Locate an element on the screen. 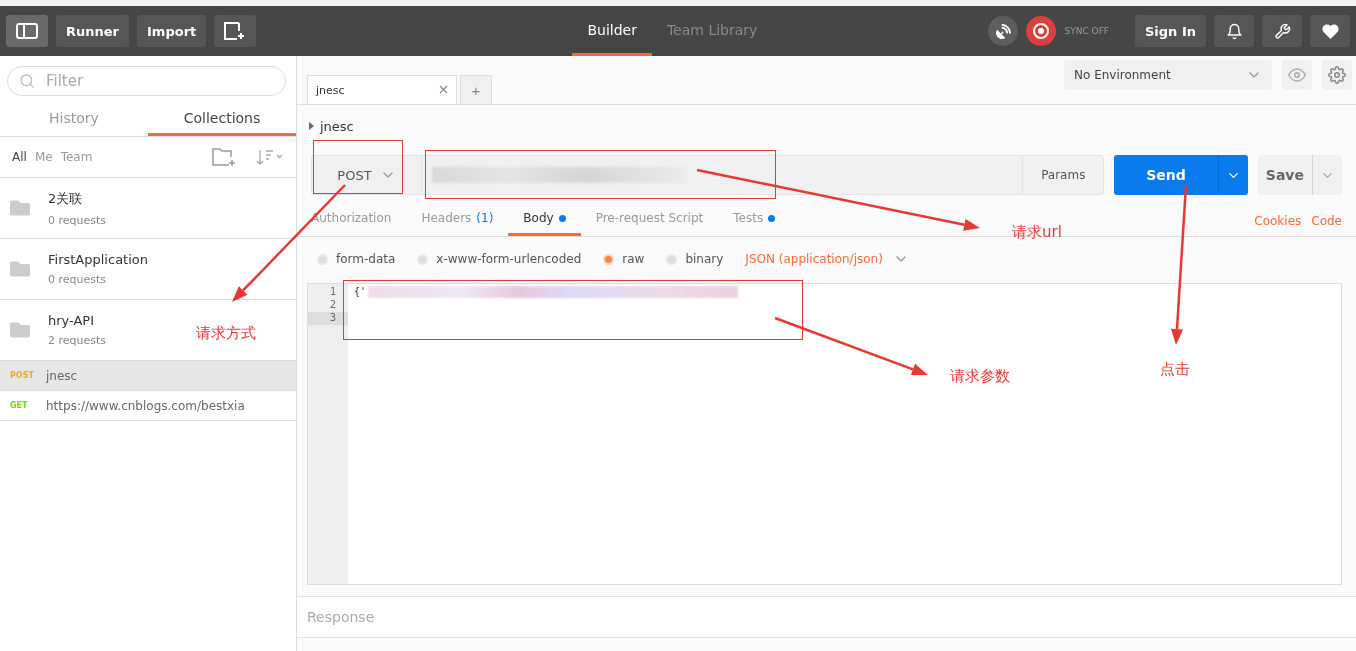  annotation-label: 点击 is located at coordinates (1175, 369).